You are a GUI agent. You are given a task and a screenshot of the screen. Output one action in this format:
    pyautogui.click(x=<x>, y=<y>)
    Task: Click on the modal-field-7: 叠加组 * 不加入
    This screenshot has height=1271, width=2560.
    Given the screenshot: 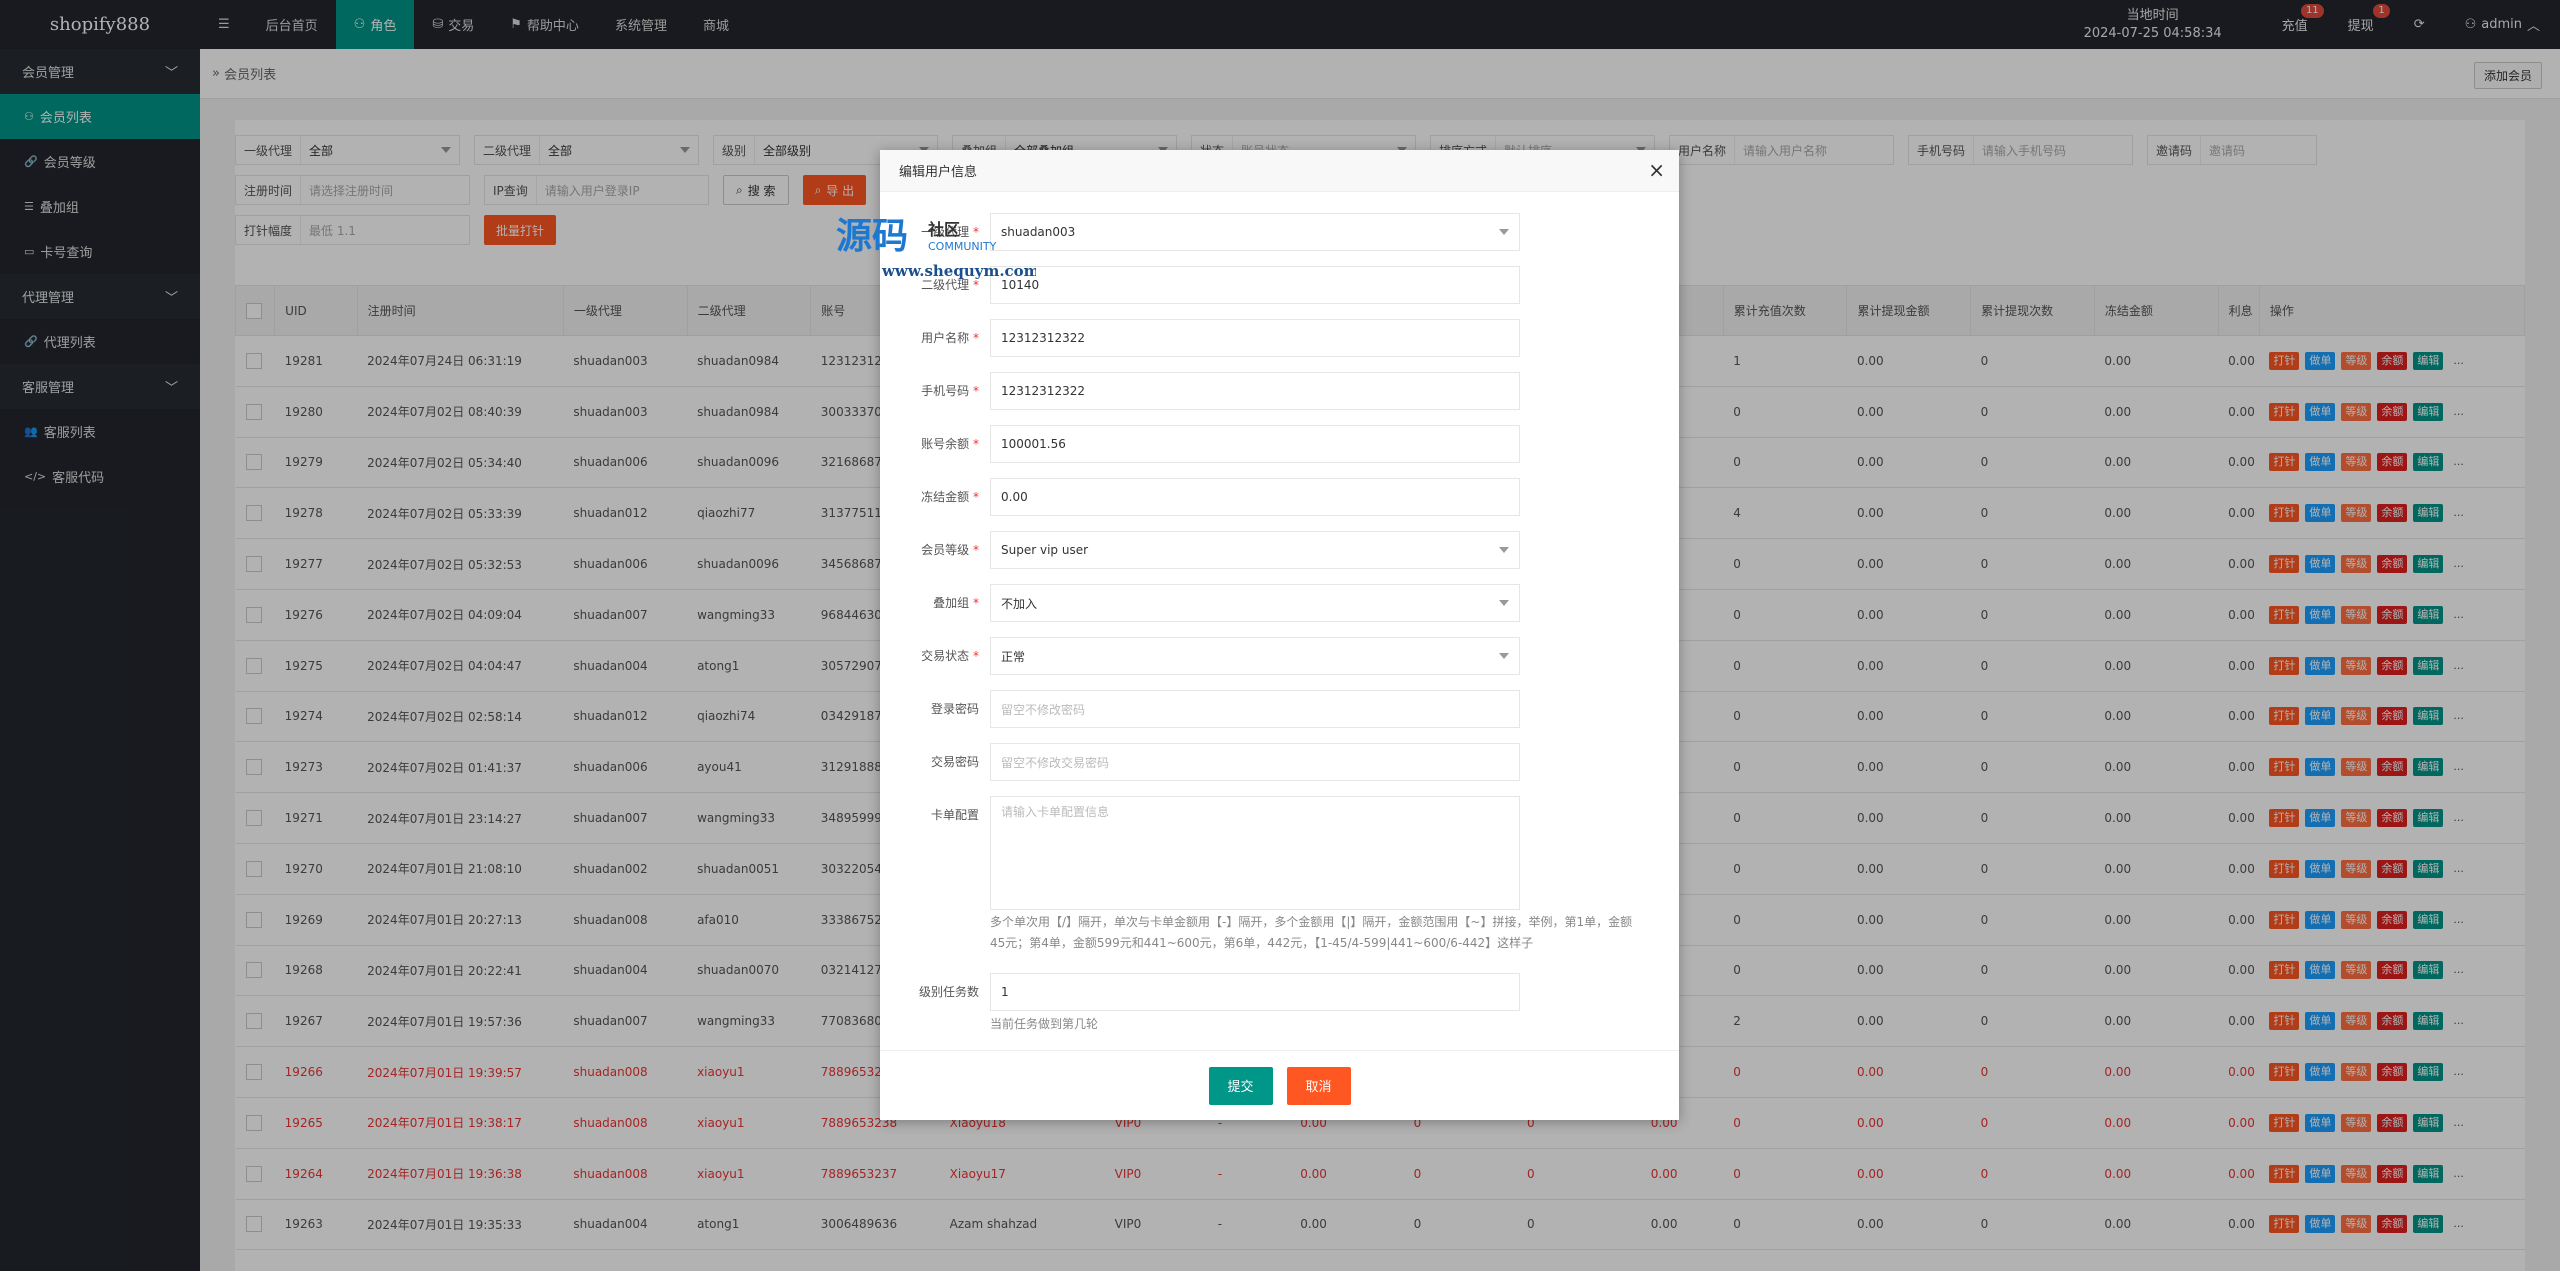 What is the action you would take?
    pyautogui.click(x=1279, y=603)
    